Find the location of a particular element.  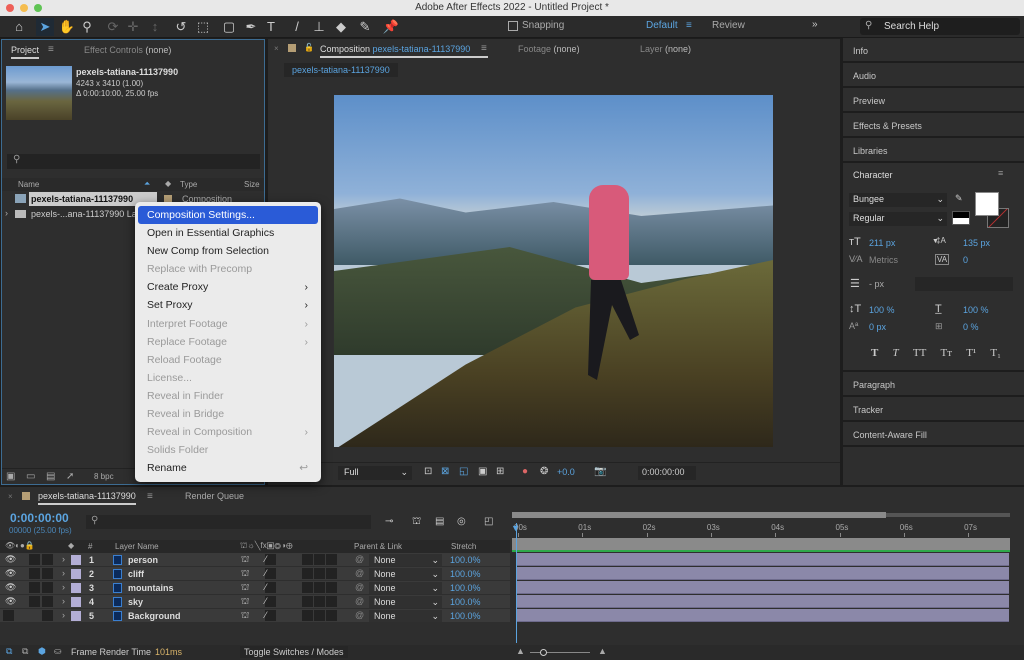

baseline-shift-value: 0 px is located at coordinates (877, 327).